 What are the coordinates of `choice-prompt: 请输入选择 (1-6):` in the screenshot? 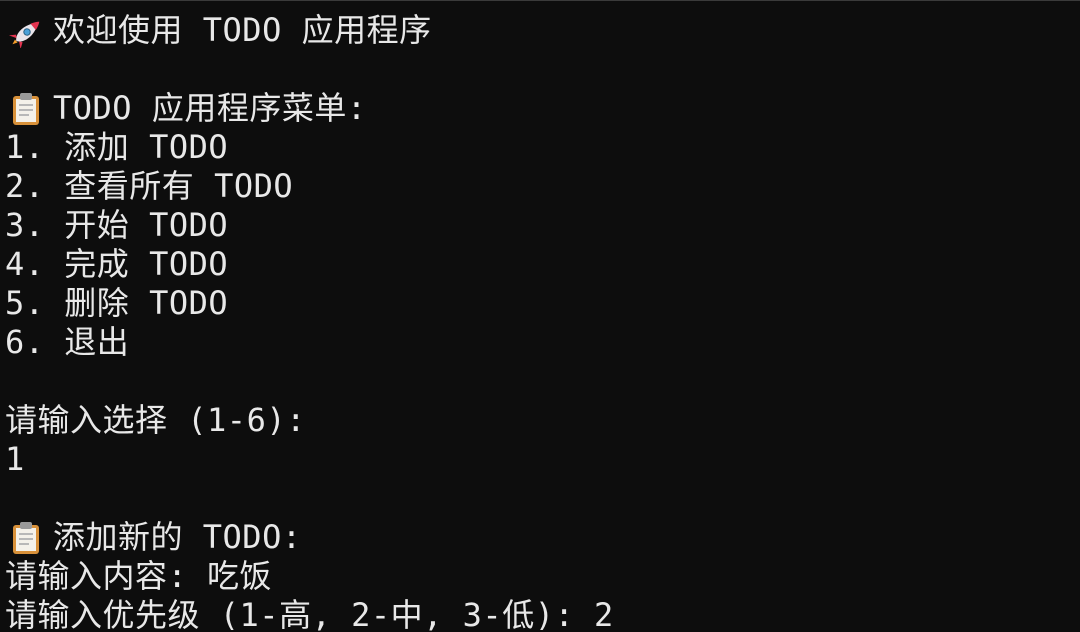 It's located at (155, 420).